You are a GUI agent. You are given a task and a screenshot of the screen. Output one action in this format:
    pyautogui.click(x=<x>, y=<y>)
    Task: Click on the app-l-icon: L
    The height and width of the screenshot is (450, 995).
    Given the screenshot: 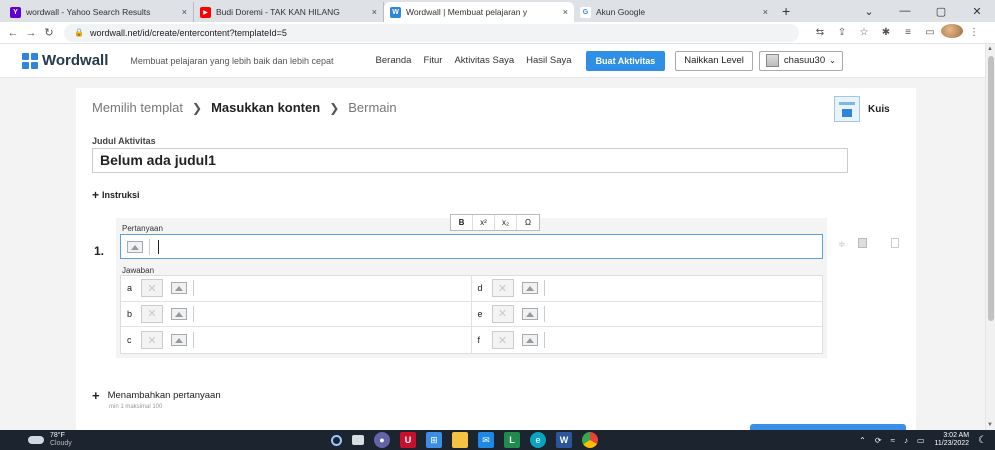 What is the action you would take?
    pyautogui.click(x=512, y=440)
    